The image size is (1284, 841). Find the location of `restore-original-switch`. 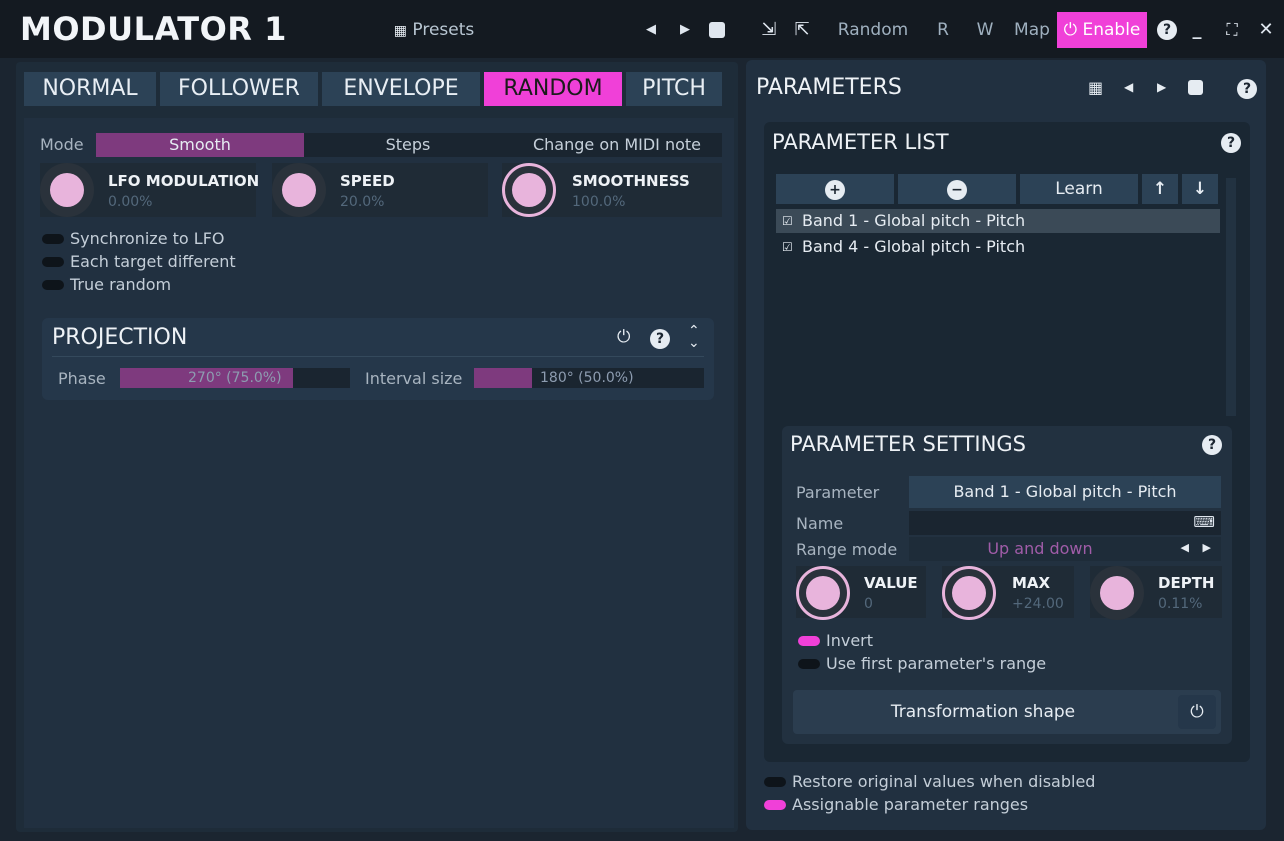

restore-original-switch is located at coordinates (775, 782).